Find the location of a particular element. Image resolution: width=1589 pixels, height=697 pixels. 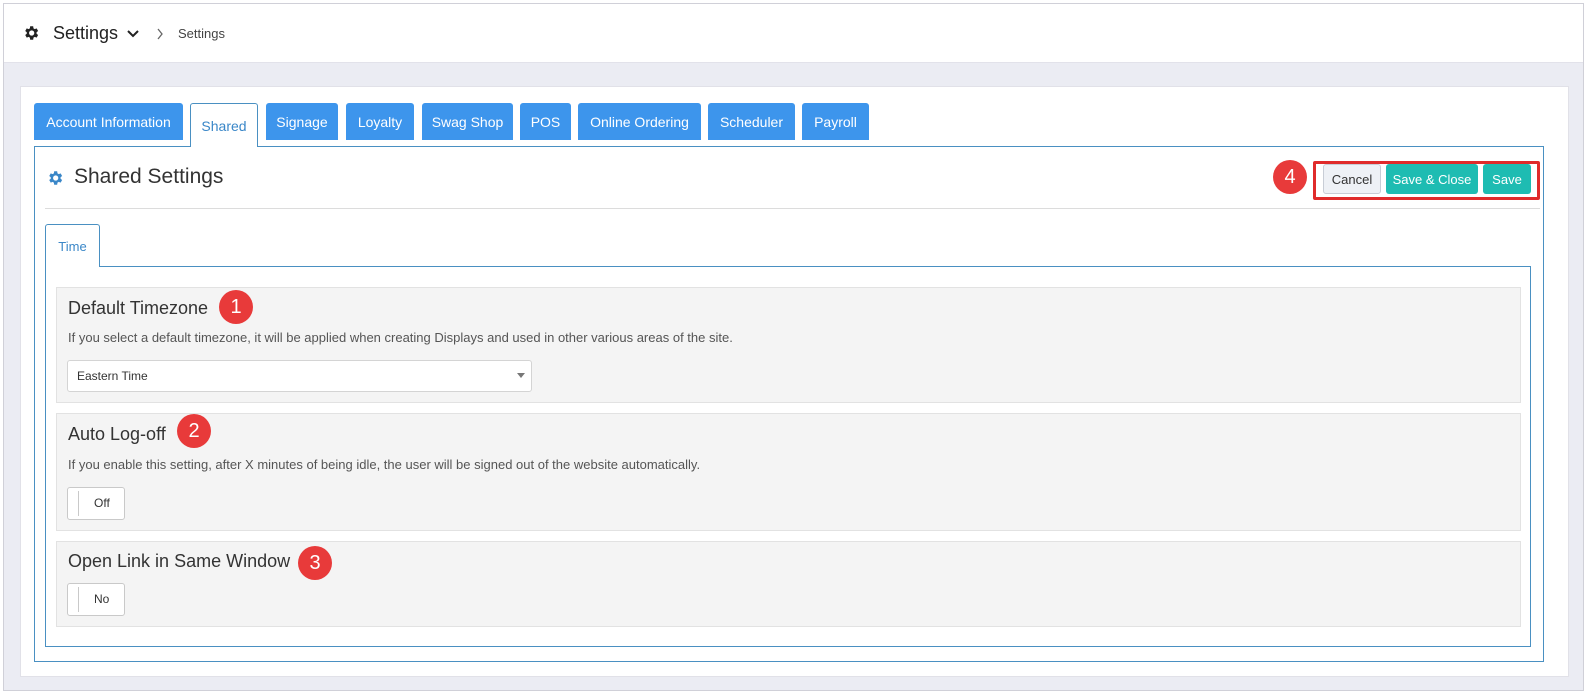

select-value: Eastern Time is located at coordinates (112, 376).